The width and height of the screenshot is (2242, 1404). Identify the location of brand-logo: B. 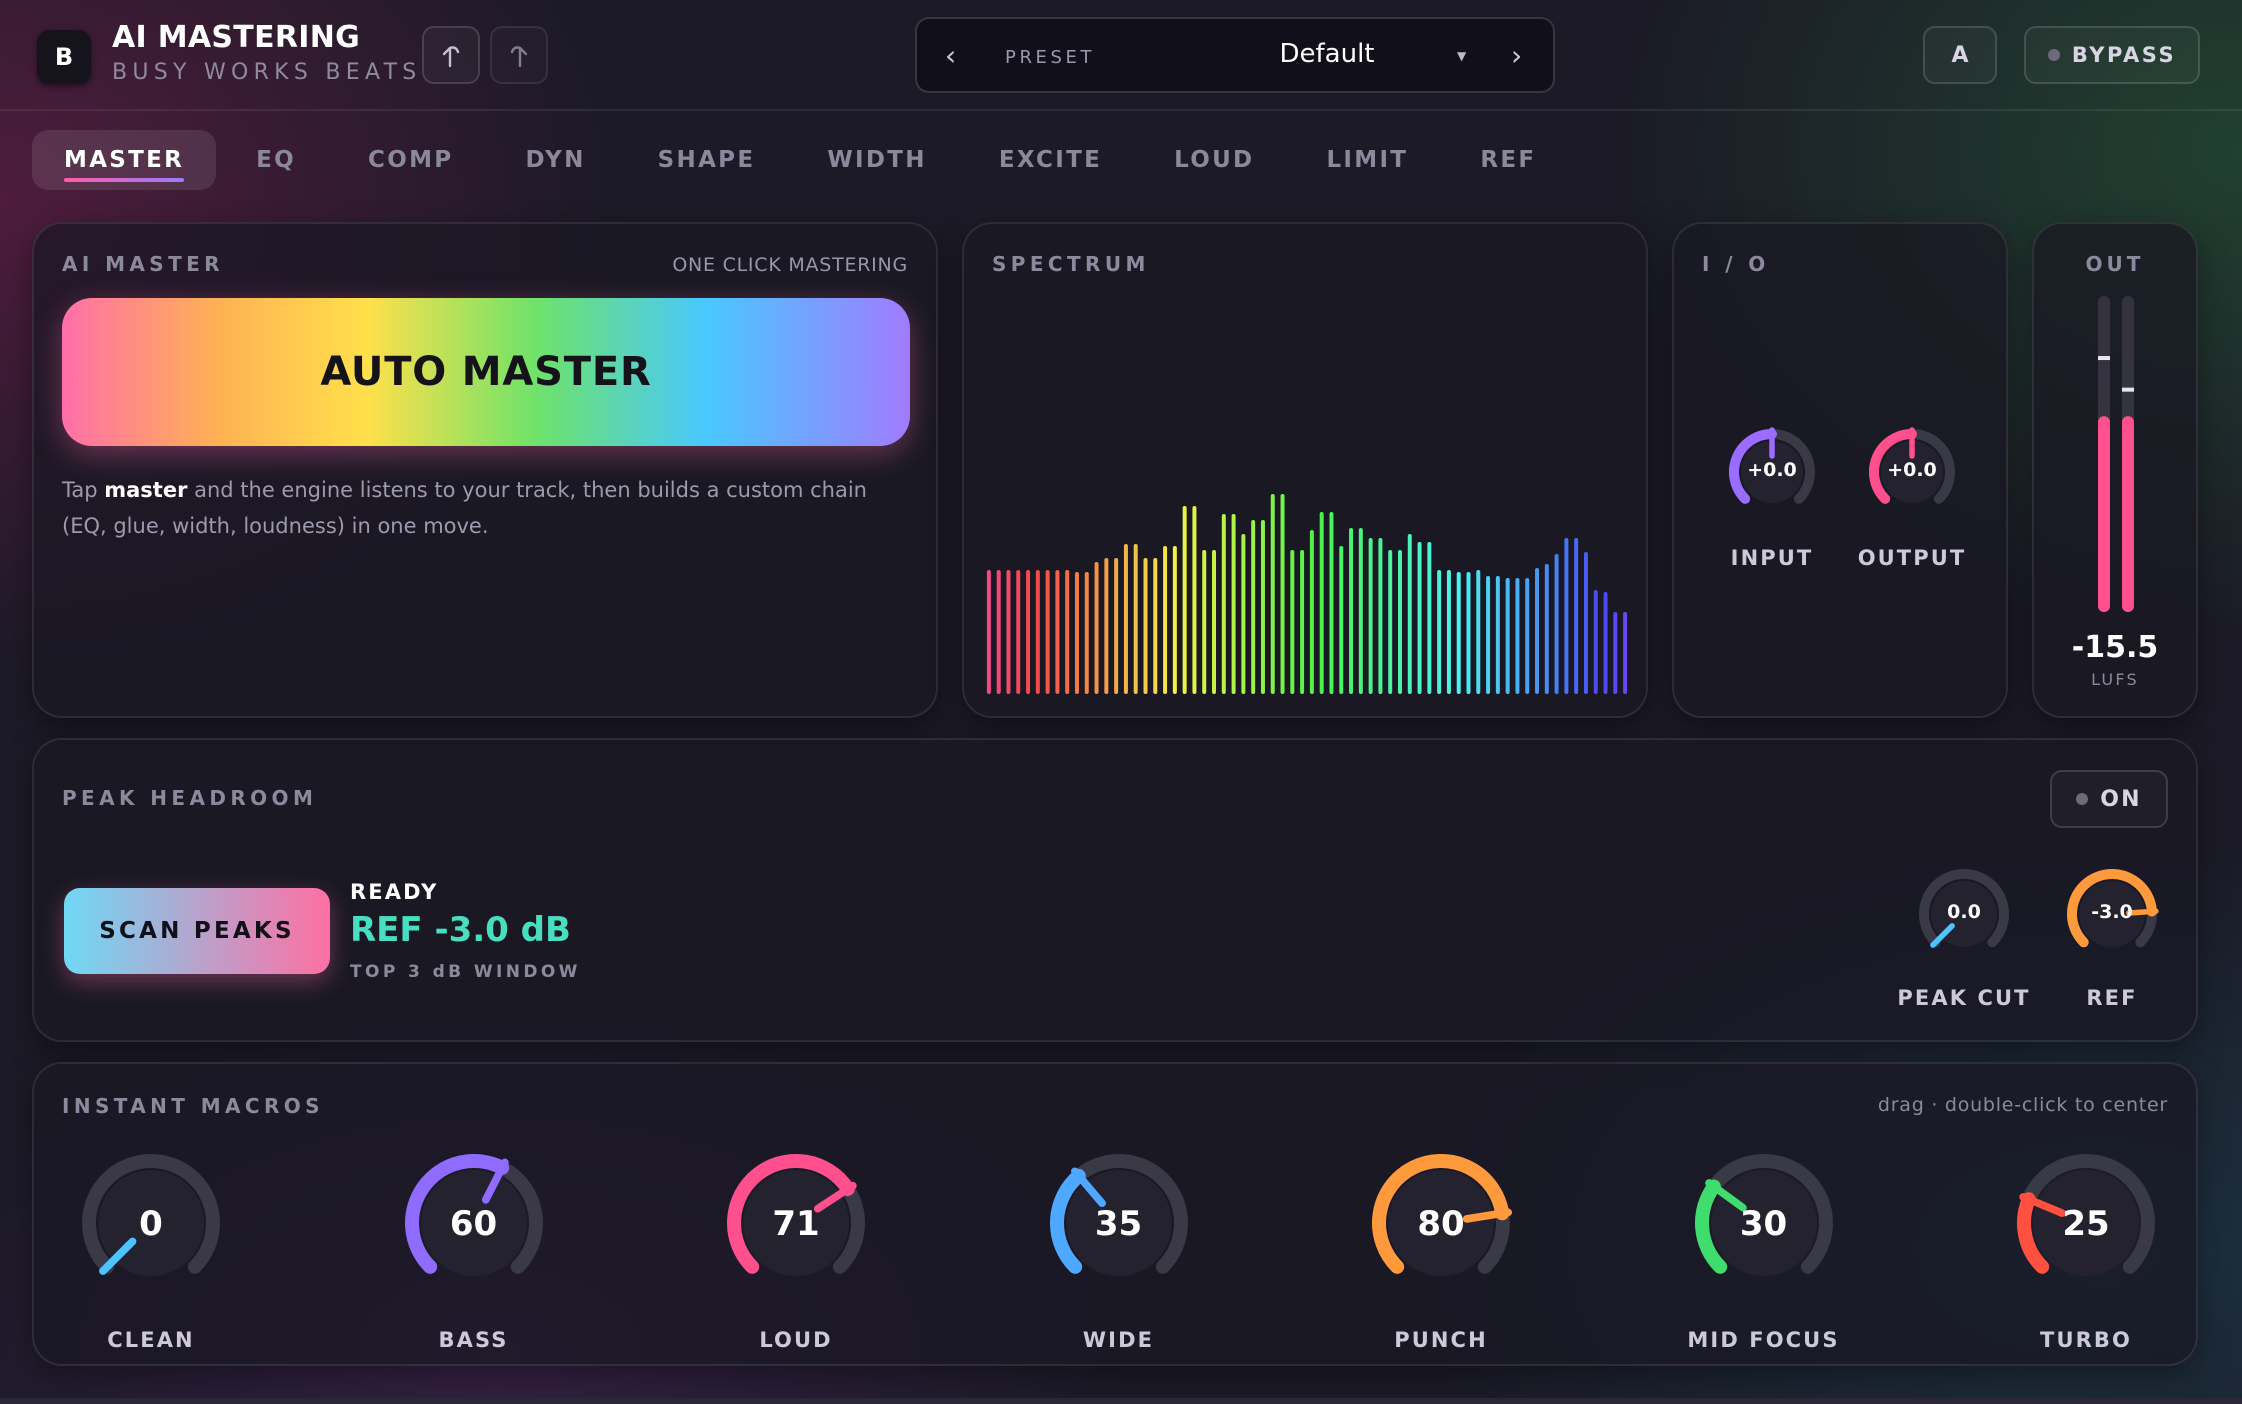
(64, 57).